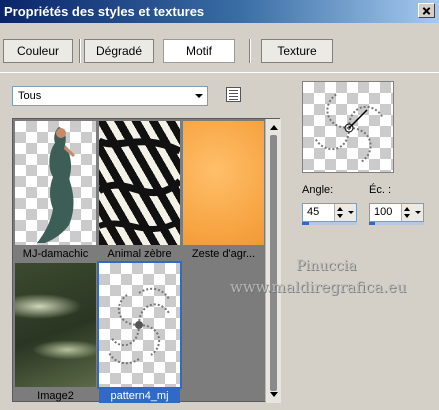 The image size is (439, 410). What do you see at coordinates (305, 223) in the screenshot?
I see `angle-slider-fill` at bounding box center [305, 223].